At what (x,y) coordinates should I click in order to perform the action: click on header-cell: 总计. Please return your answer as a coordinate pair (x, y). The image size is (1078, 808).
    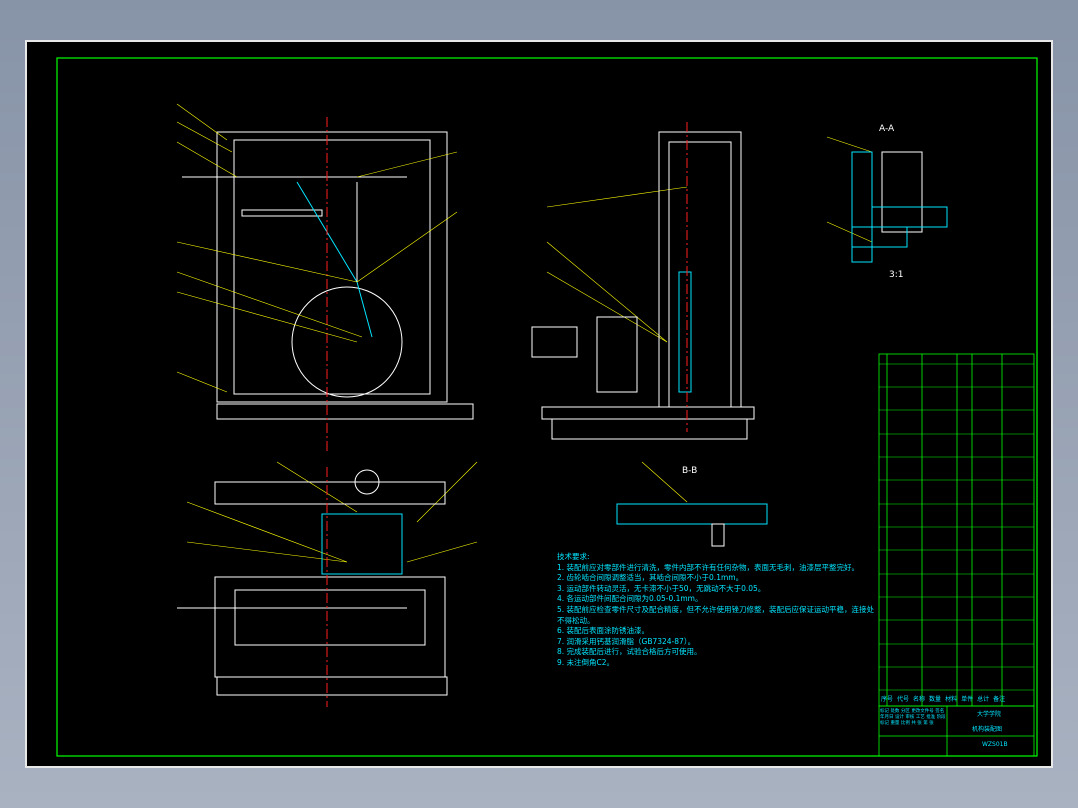
    Looking at the image, I should click on (983, 699).